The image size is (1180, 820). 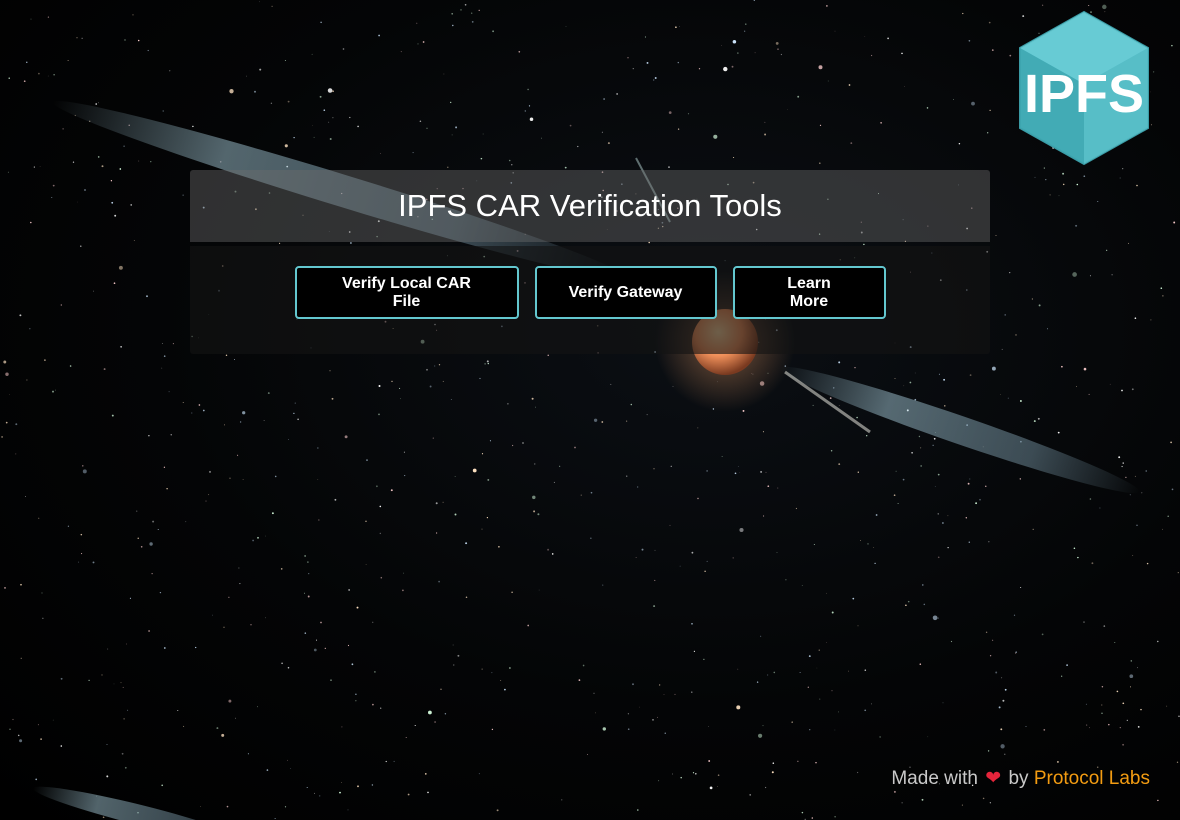 I want to click on verify-local-car-button: Verify Local CAR File, so click(x=406, y=292).